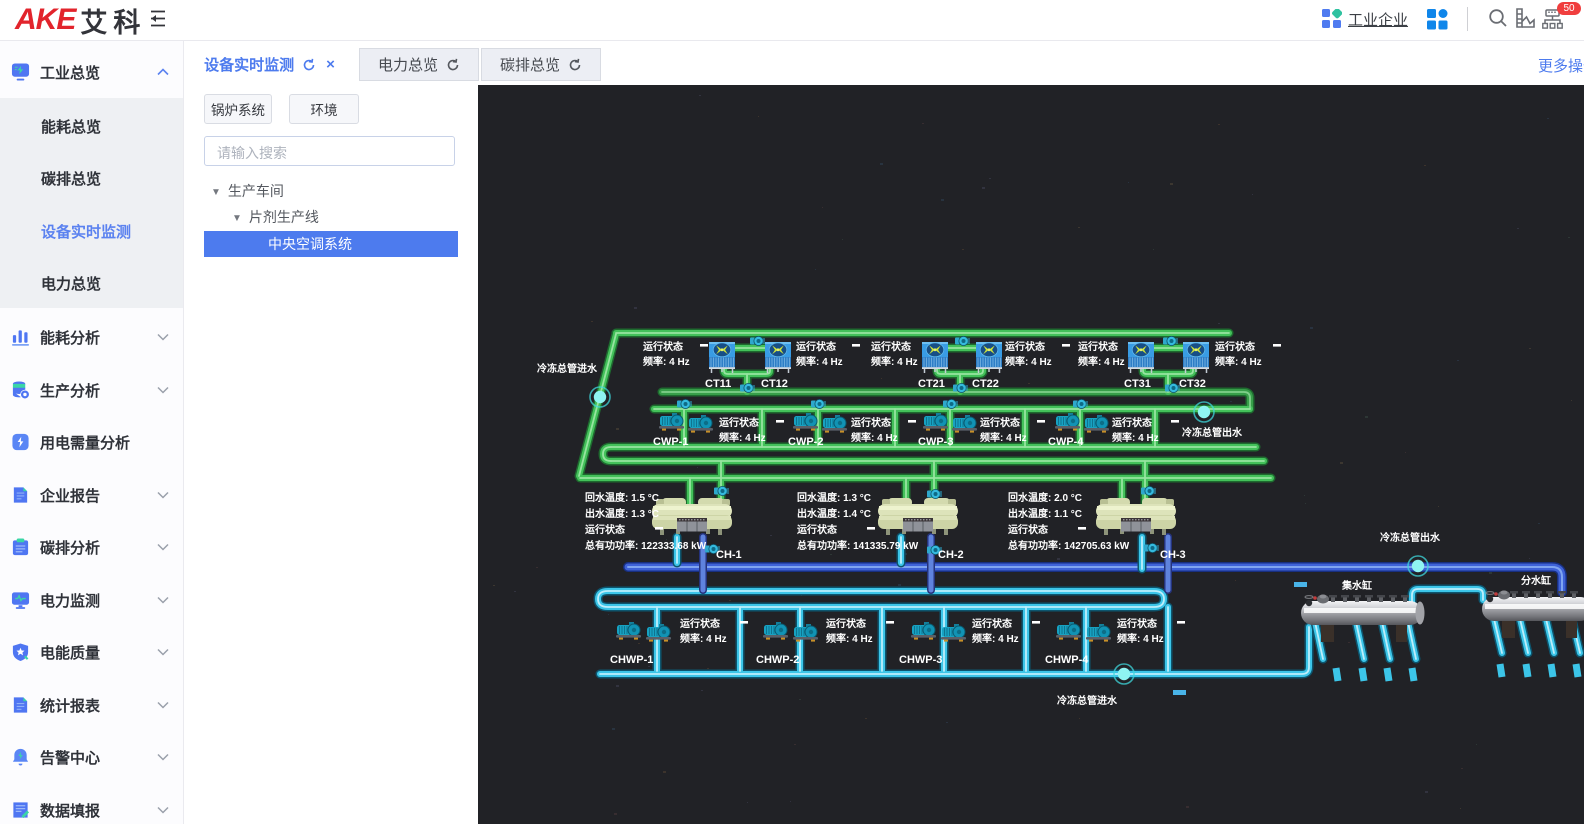 This screenshot has width=1584, height=830. Describe the element at coordinates (729, 555) in the screenshot. I see `svg-text: CH-1` at that location.